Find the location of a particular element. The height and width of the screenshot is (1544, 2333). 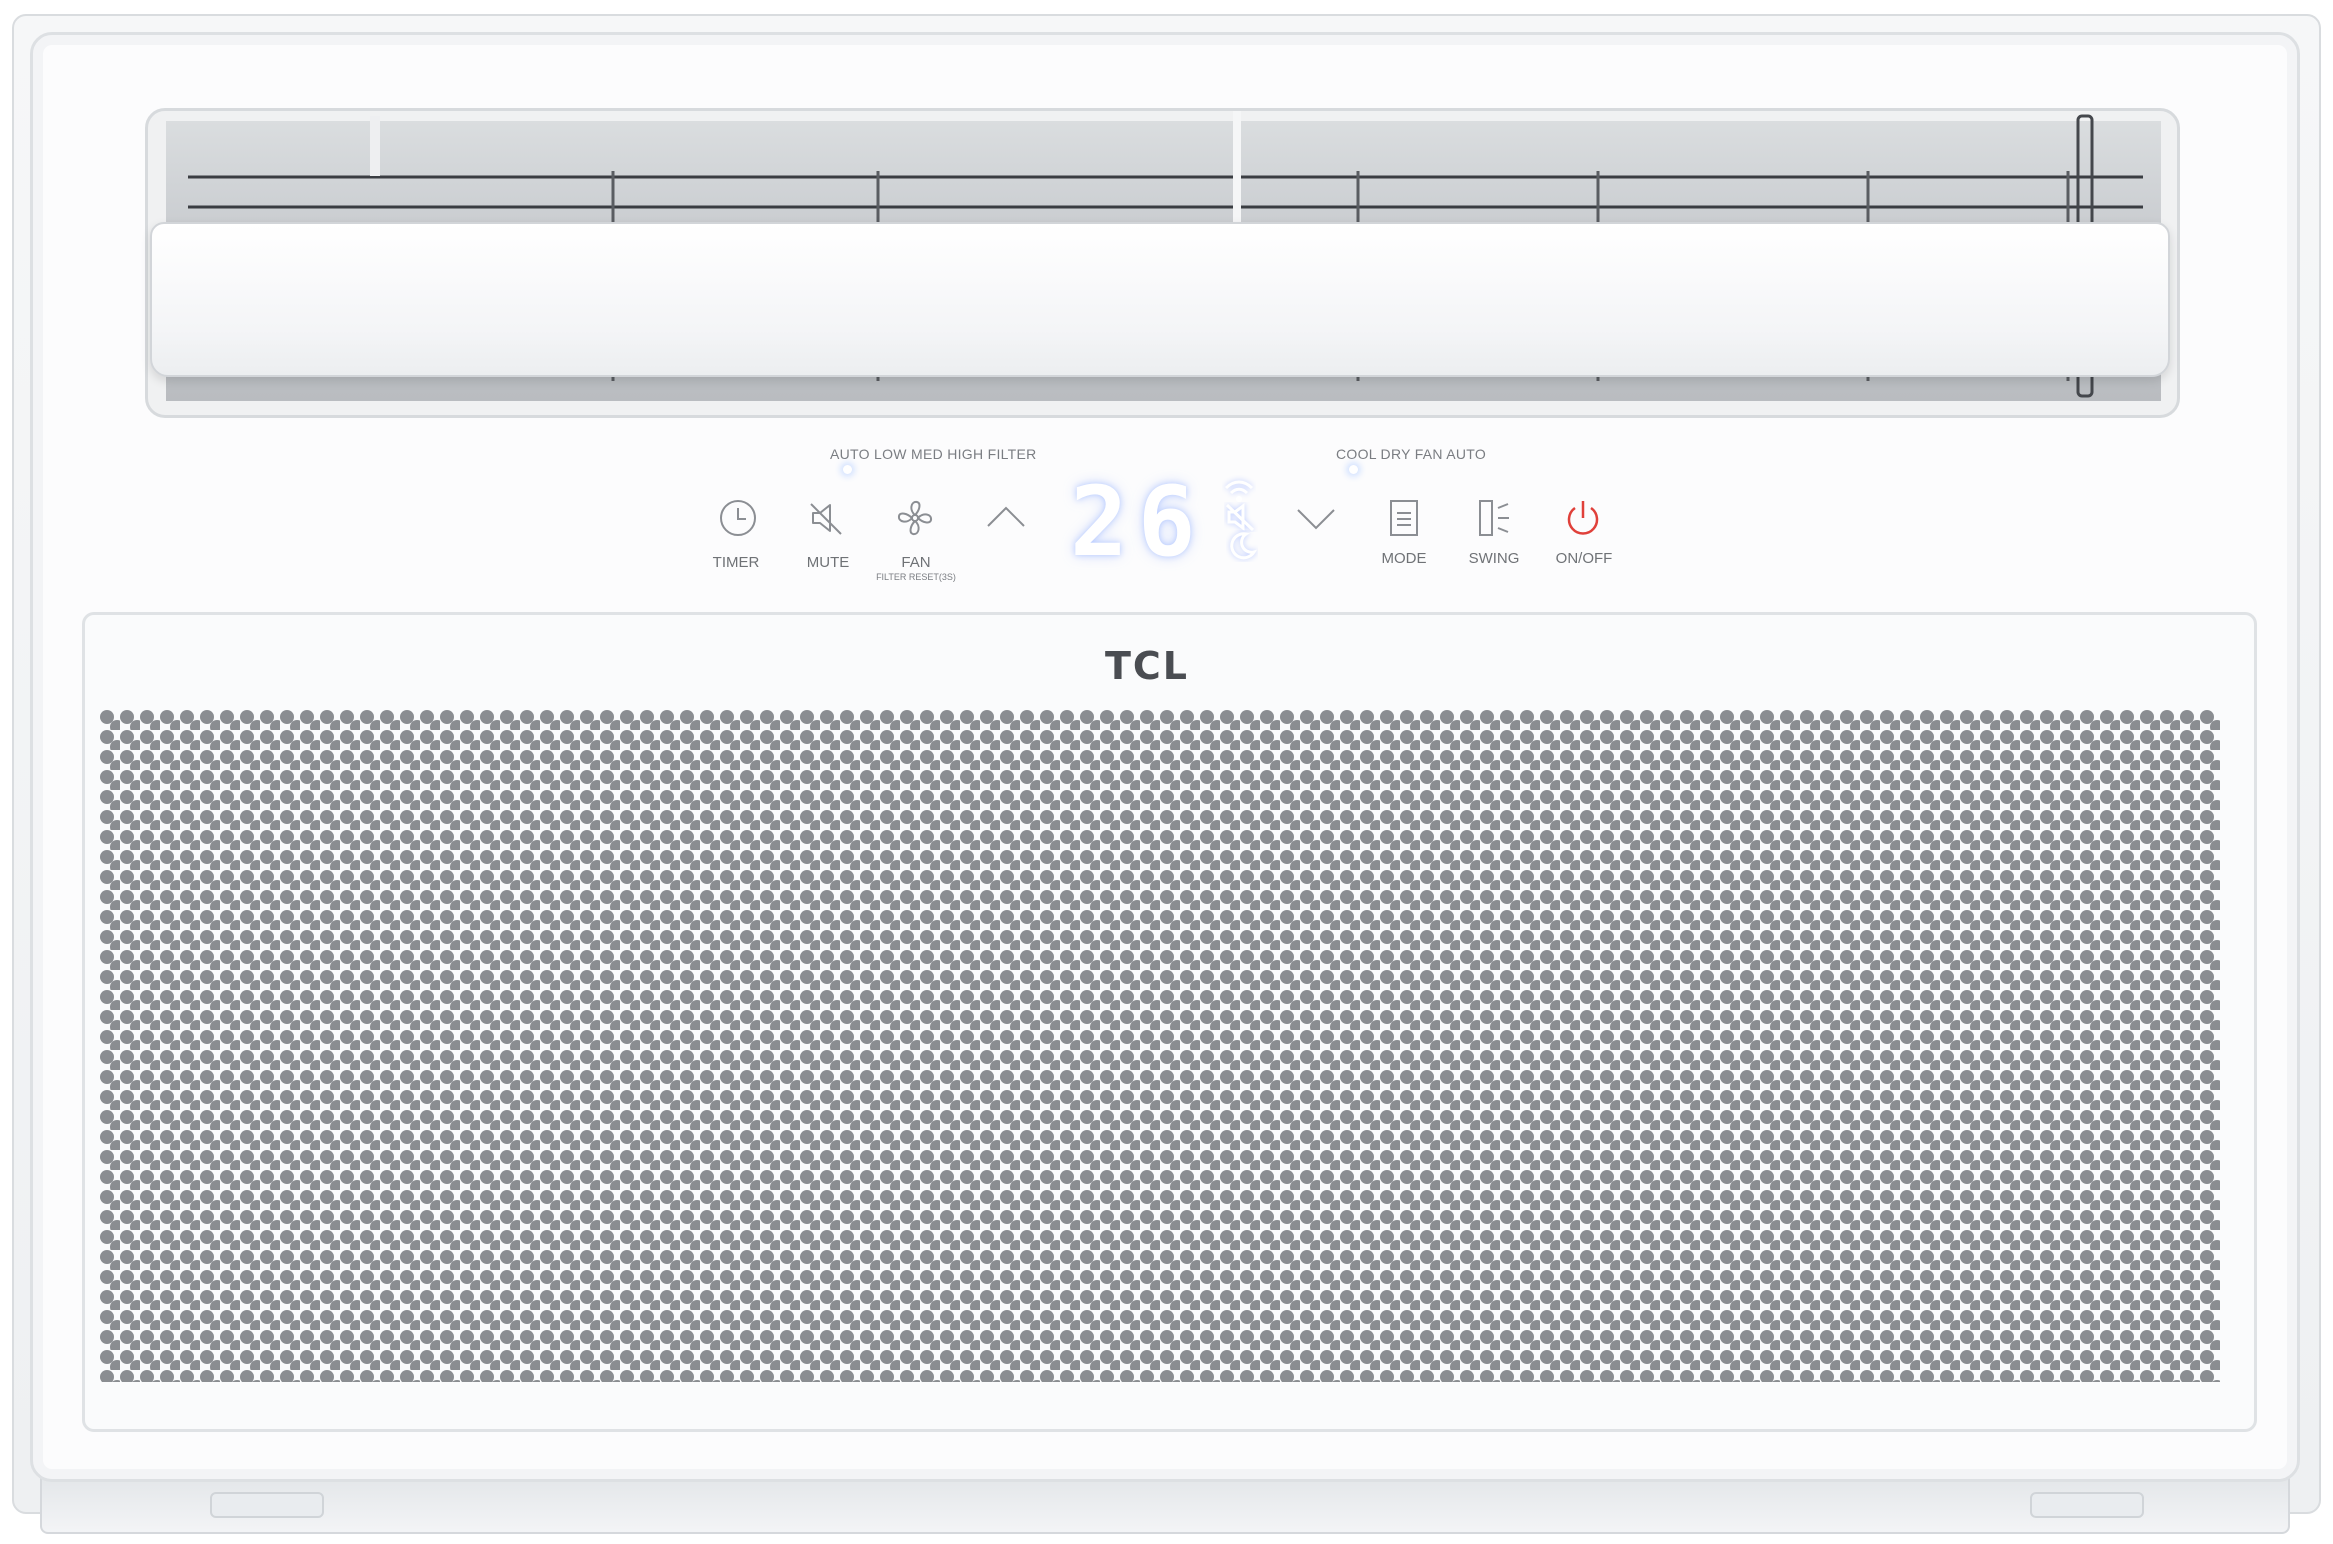

fan-icon is located at coordinates (915, 518).